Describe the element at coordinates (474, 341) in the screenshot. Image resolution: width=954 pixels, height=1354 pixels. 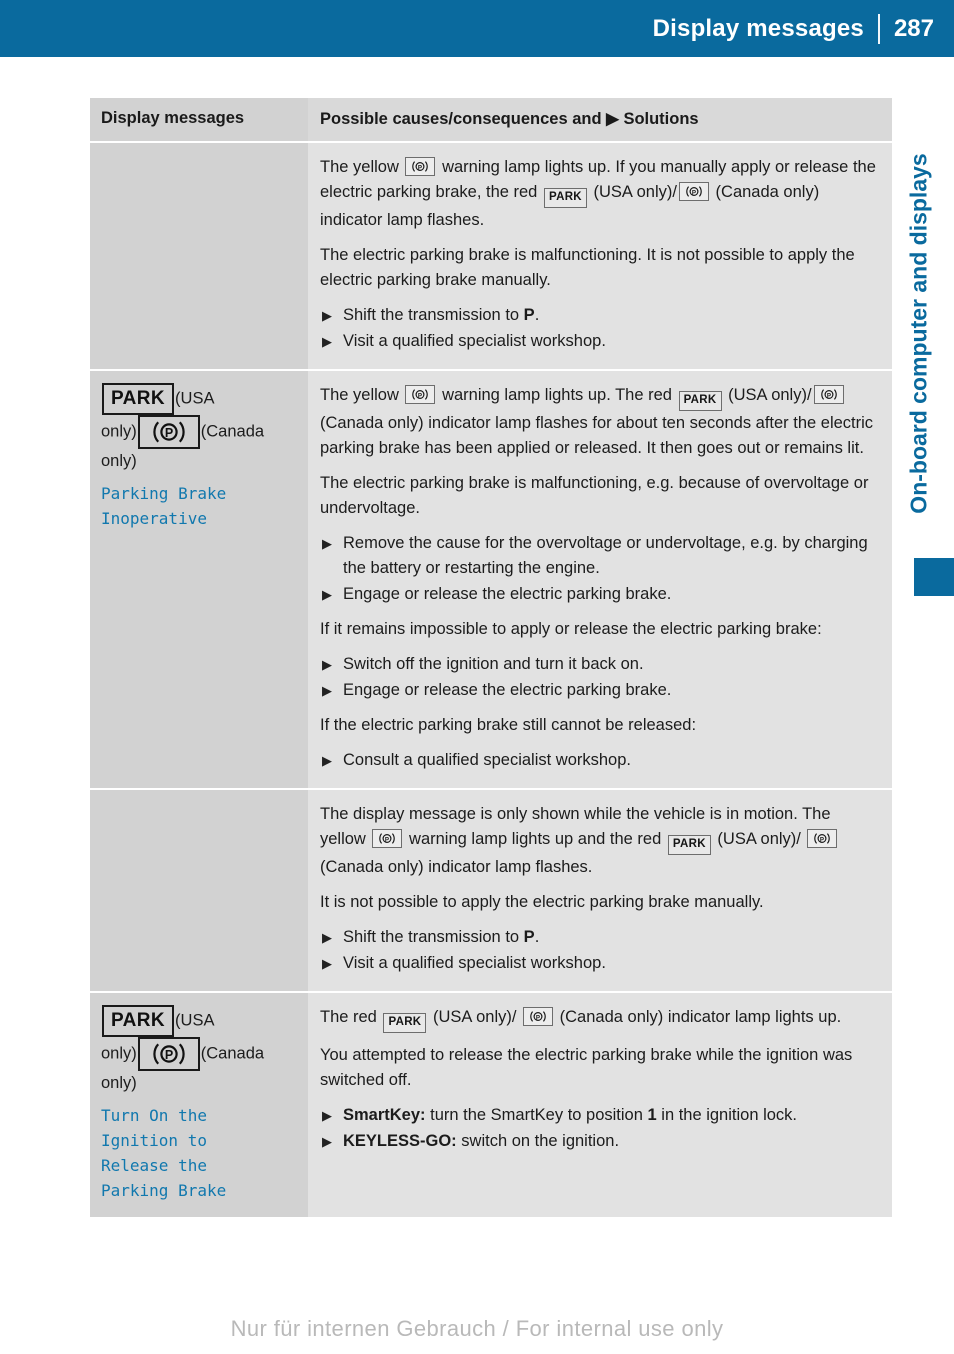
I see `row1-bullet2: Visit a qualified specialist workshop.` at that location.